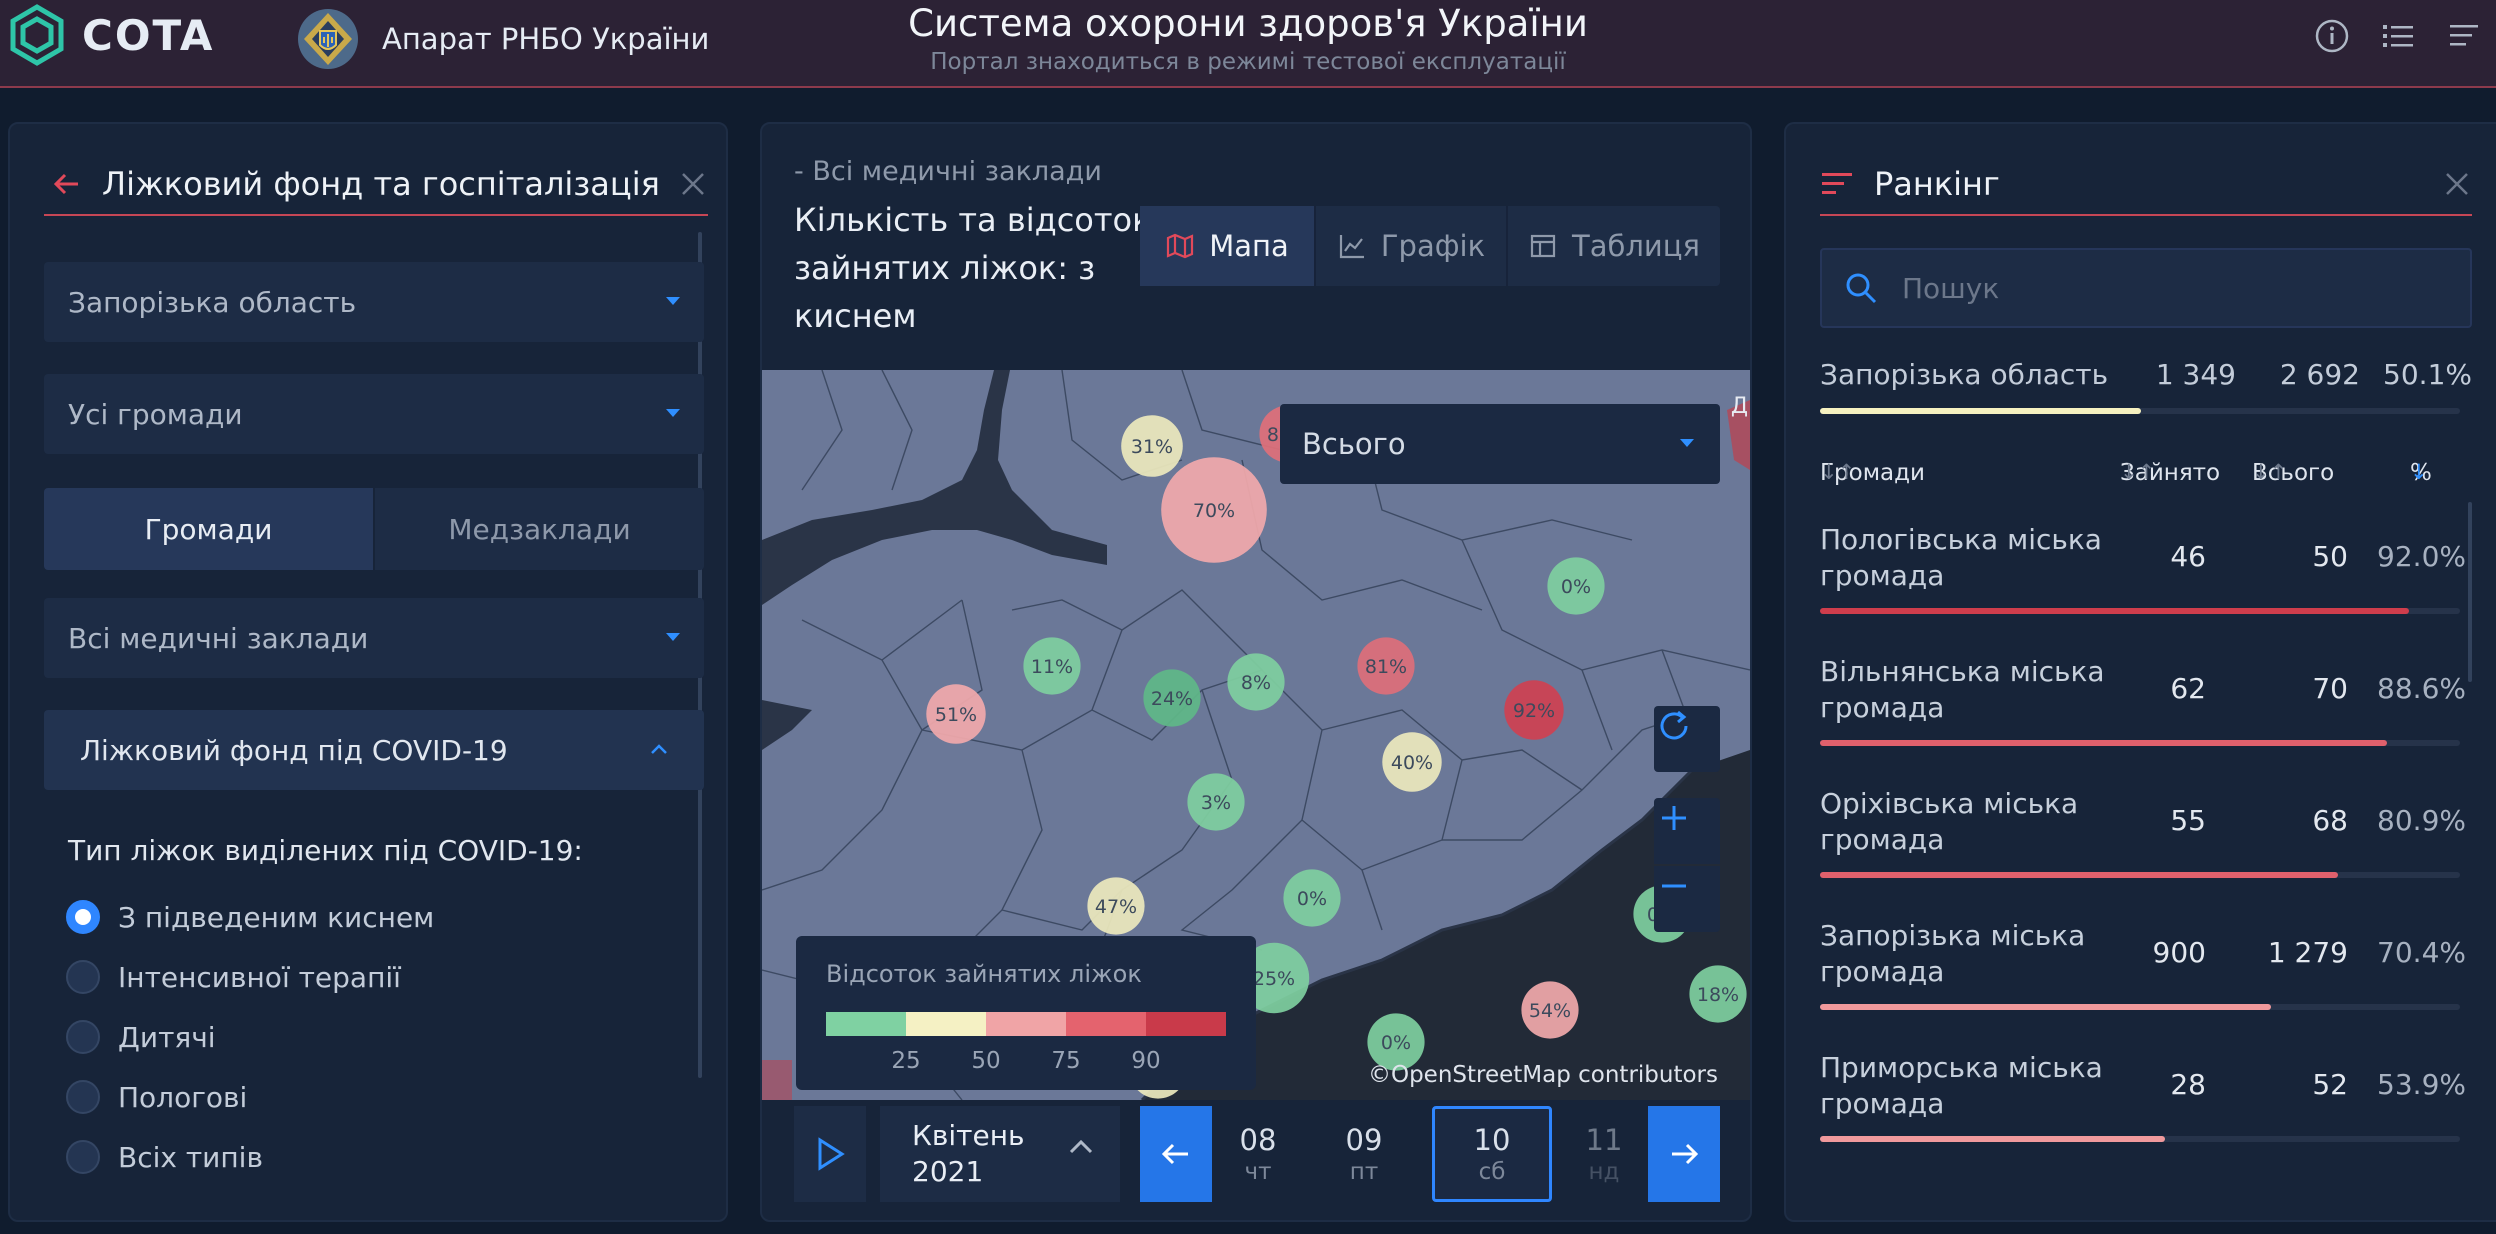  What do you see at coordinates (2398, 36) in the screenshot?
I see `list-icon` at bounding box center [2398, 36].